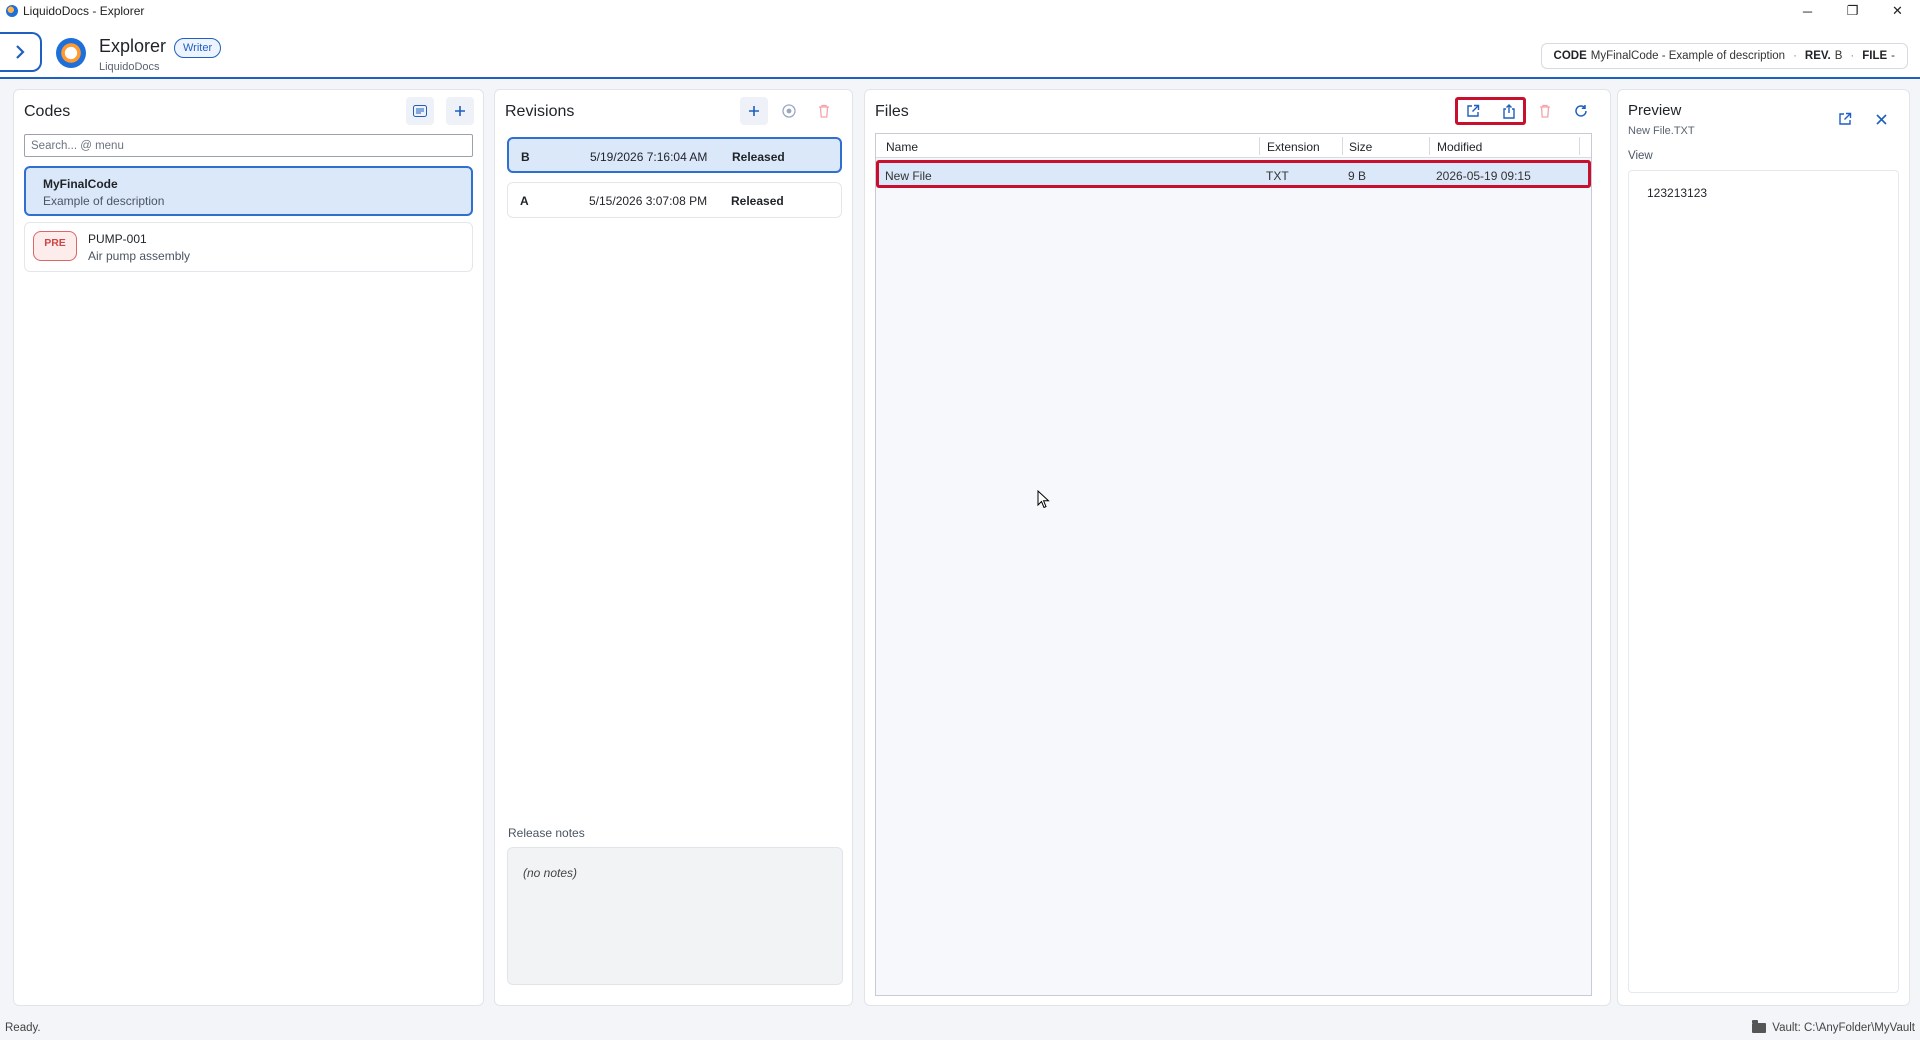 This screenshot has width=1920, height=1040. Describe the element at coordinates (1357, 176) in the screenshot. I see `file-size-cell: 9 B` at that location.